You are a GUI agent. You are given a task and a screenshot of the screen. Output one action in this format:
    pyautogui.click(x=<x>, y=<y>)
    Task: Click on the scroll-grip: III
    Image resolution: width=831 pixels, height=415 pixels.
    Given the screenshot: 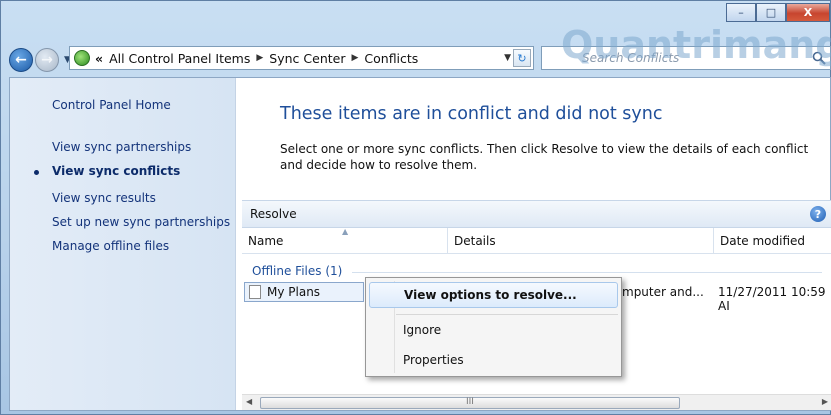 What is the action you would take?
    pyautogui.click(x=470, y=402)
    